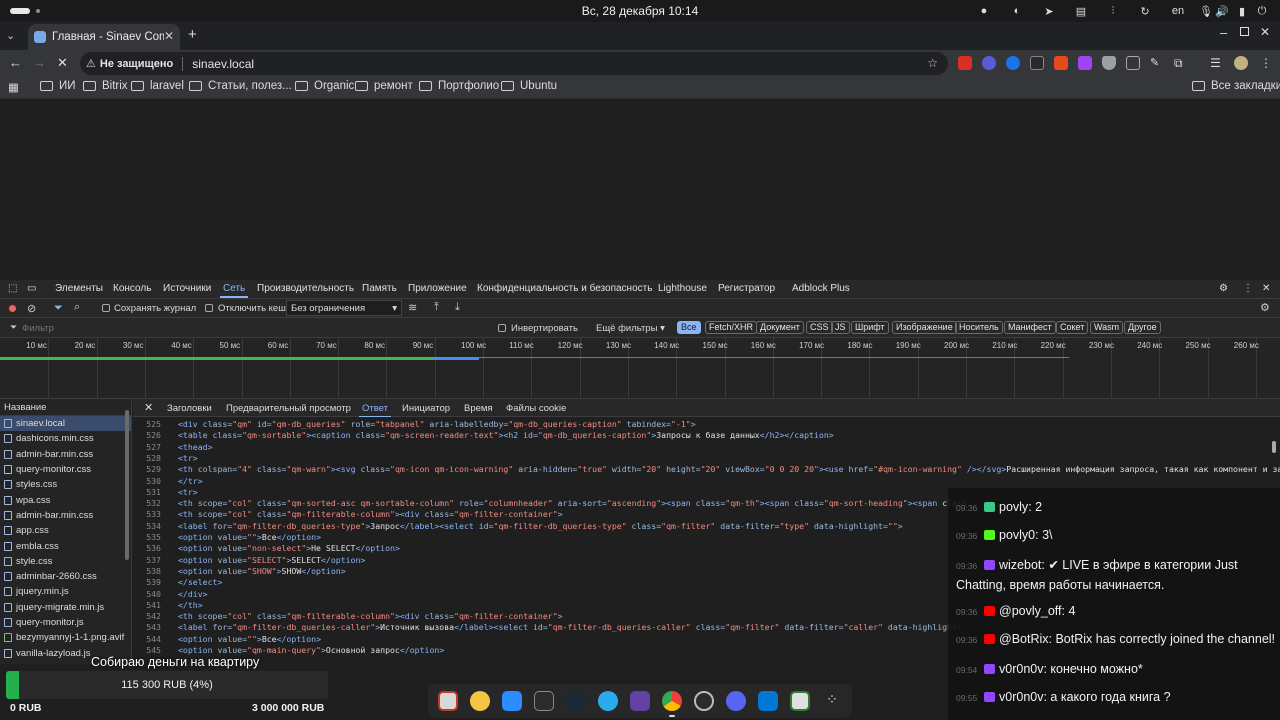 This screenshot has width=1280, height=720. What do you see at coordinates (65, 499) in the screenshot?
I see `request-row: wpa.css` at bounding box center [65, 499].